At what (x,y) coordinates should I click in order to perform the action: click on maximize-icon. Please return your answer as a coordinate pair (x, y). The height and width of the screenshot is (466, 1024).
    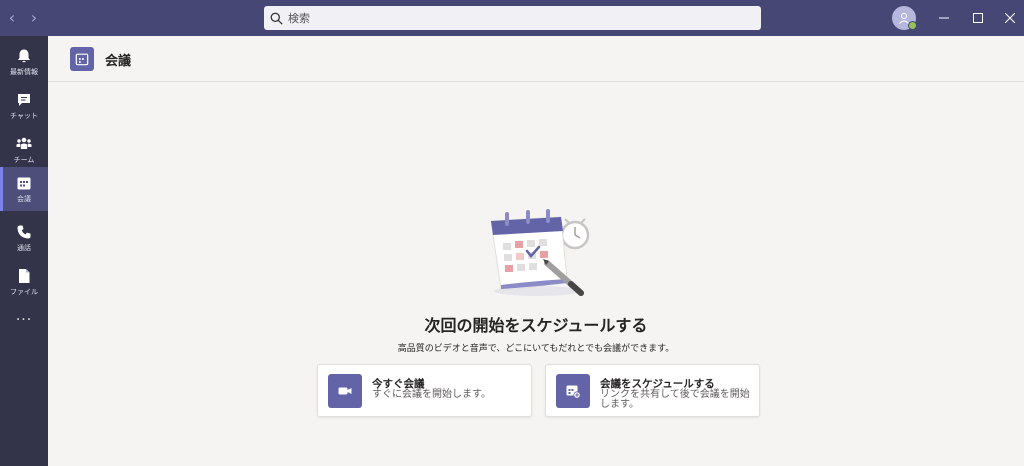
    Looking at the image, I should click on (978, 18).